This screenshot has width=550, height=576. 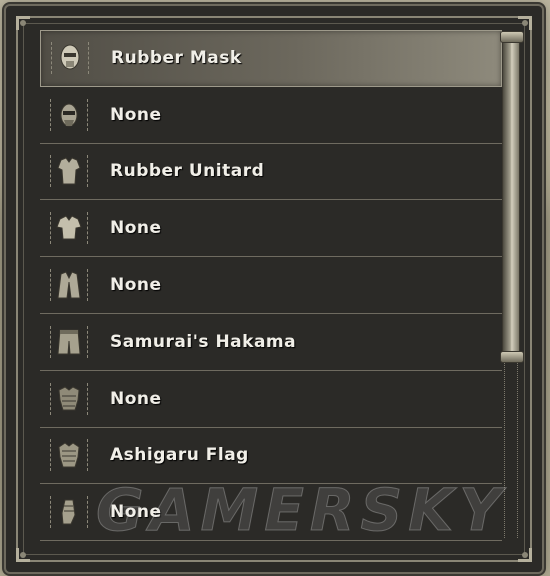 I want to click on hakama-icon, so click(x=69, y=342).